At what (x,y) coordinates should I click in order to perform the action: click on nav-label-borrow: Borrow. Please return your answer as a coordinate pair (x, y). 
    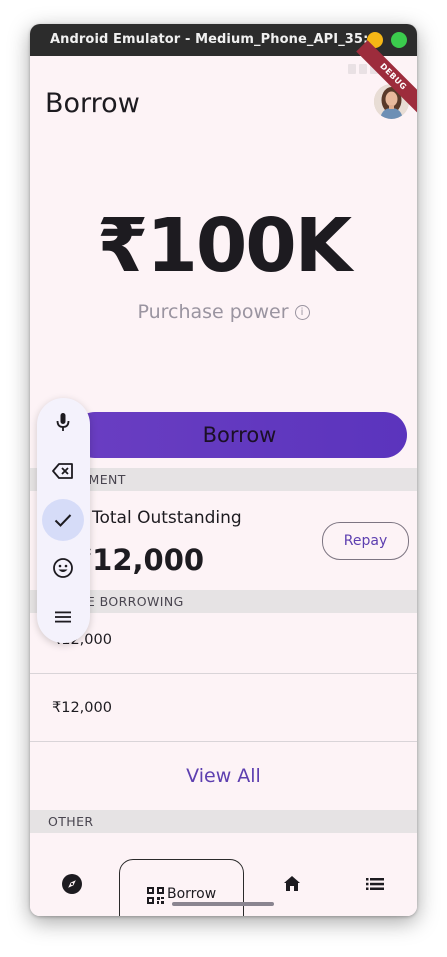
    Looking at the image, I should click on (192, 894).